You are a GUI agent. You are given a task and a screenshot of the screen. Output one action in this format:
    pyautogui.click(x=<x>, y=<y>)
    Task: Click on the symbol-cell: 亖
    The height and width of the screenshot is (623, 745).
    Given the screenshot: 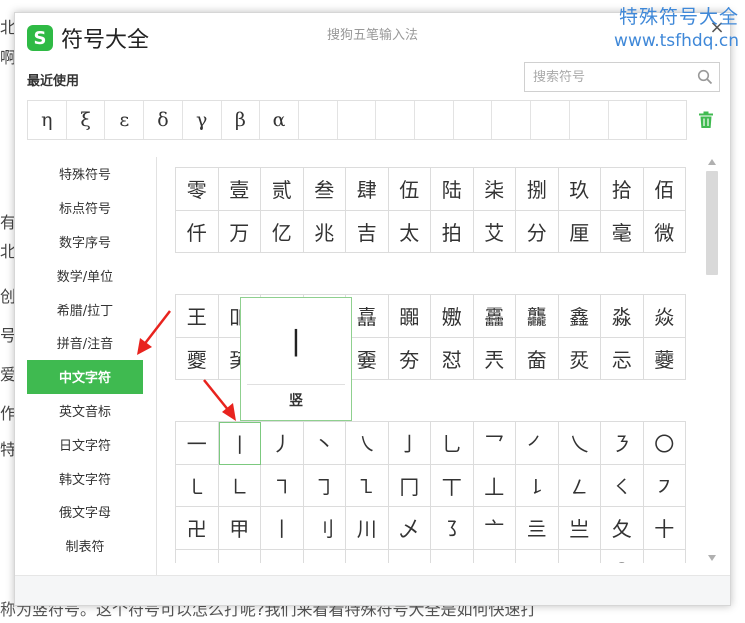 What is the action you would take?
    pyautogui.click(x=537, y=528)
    